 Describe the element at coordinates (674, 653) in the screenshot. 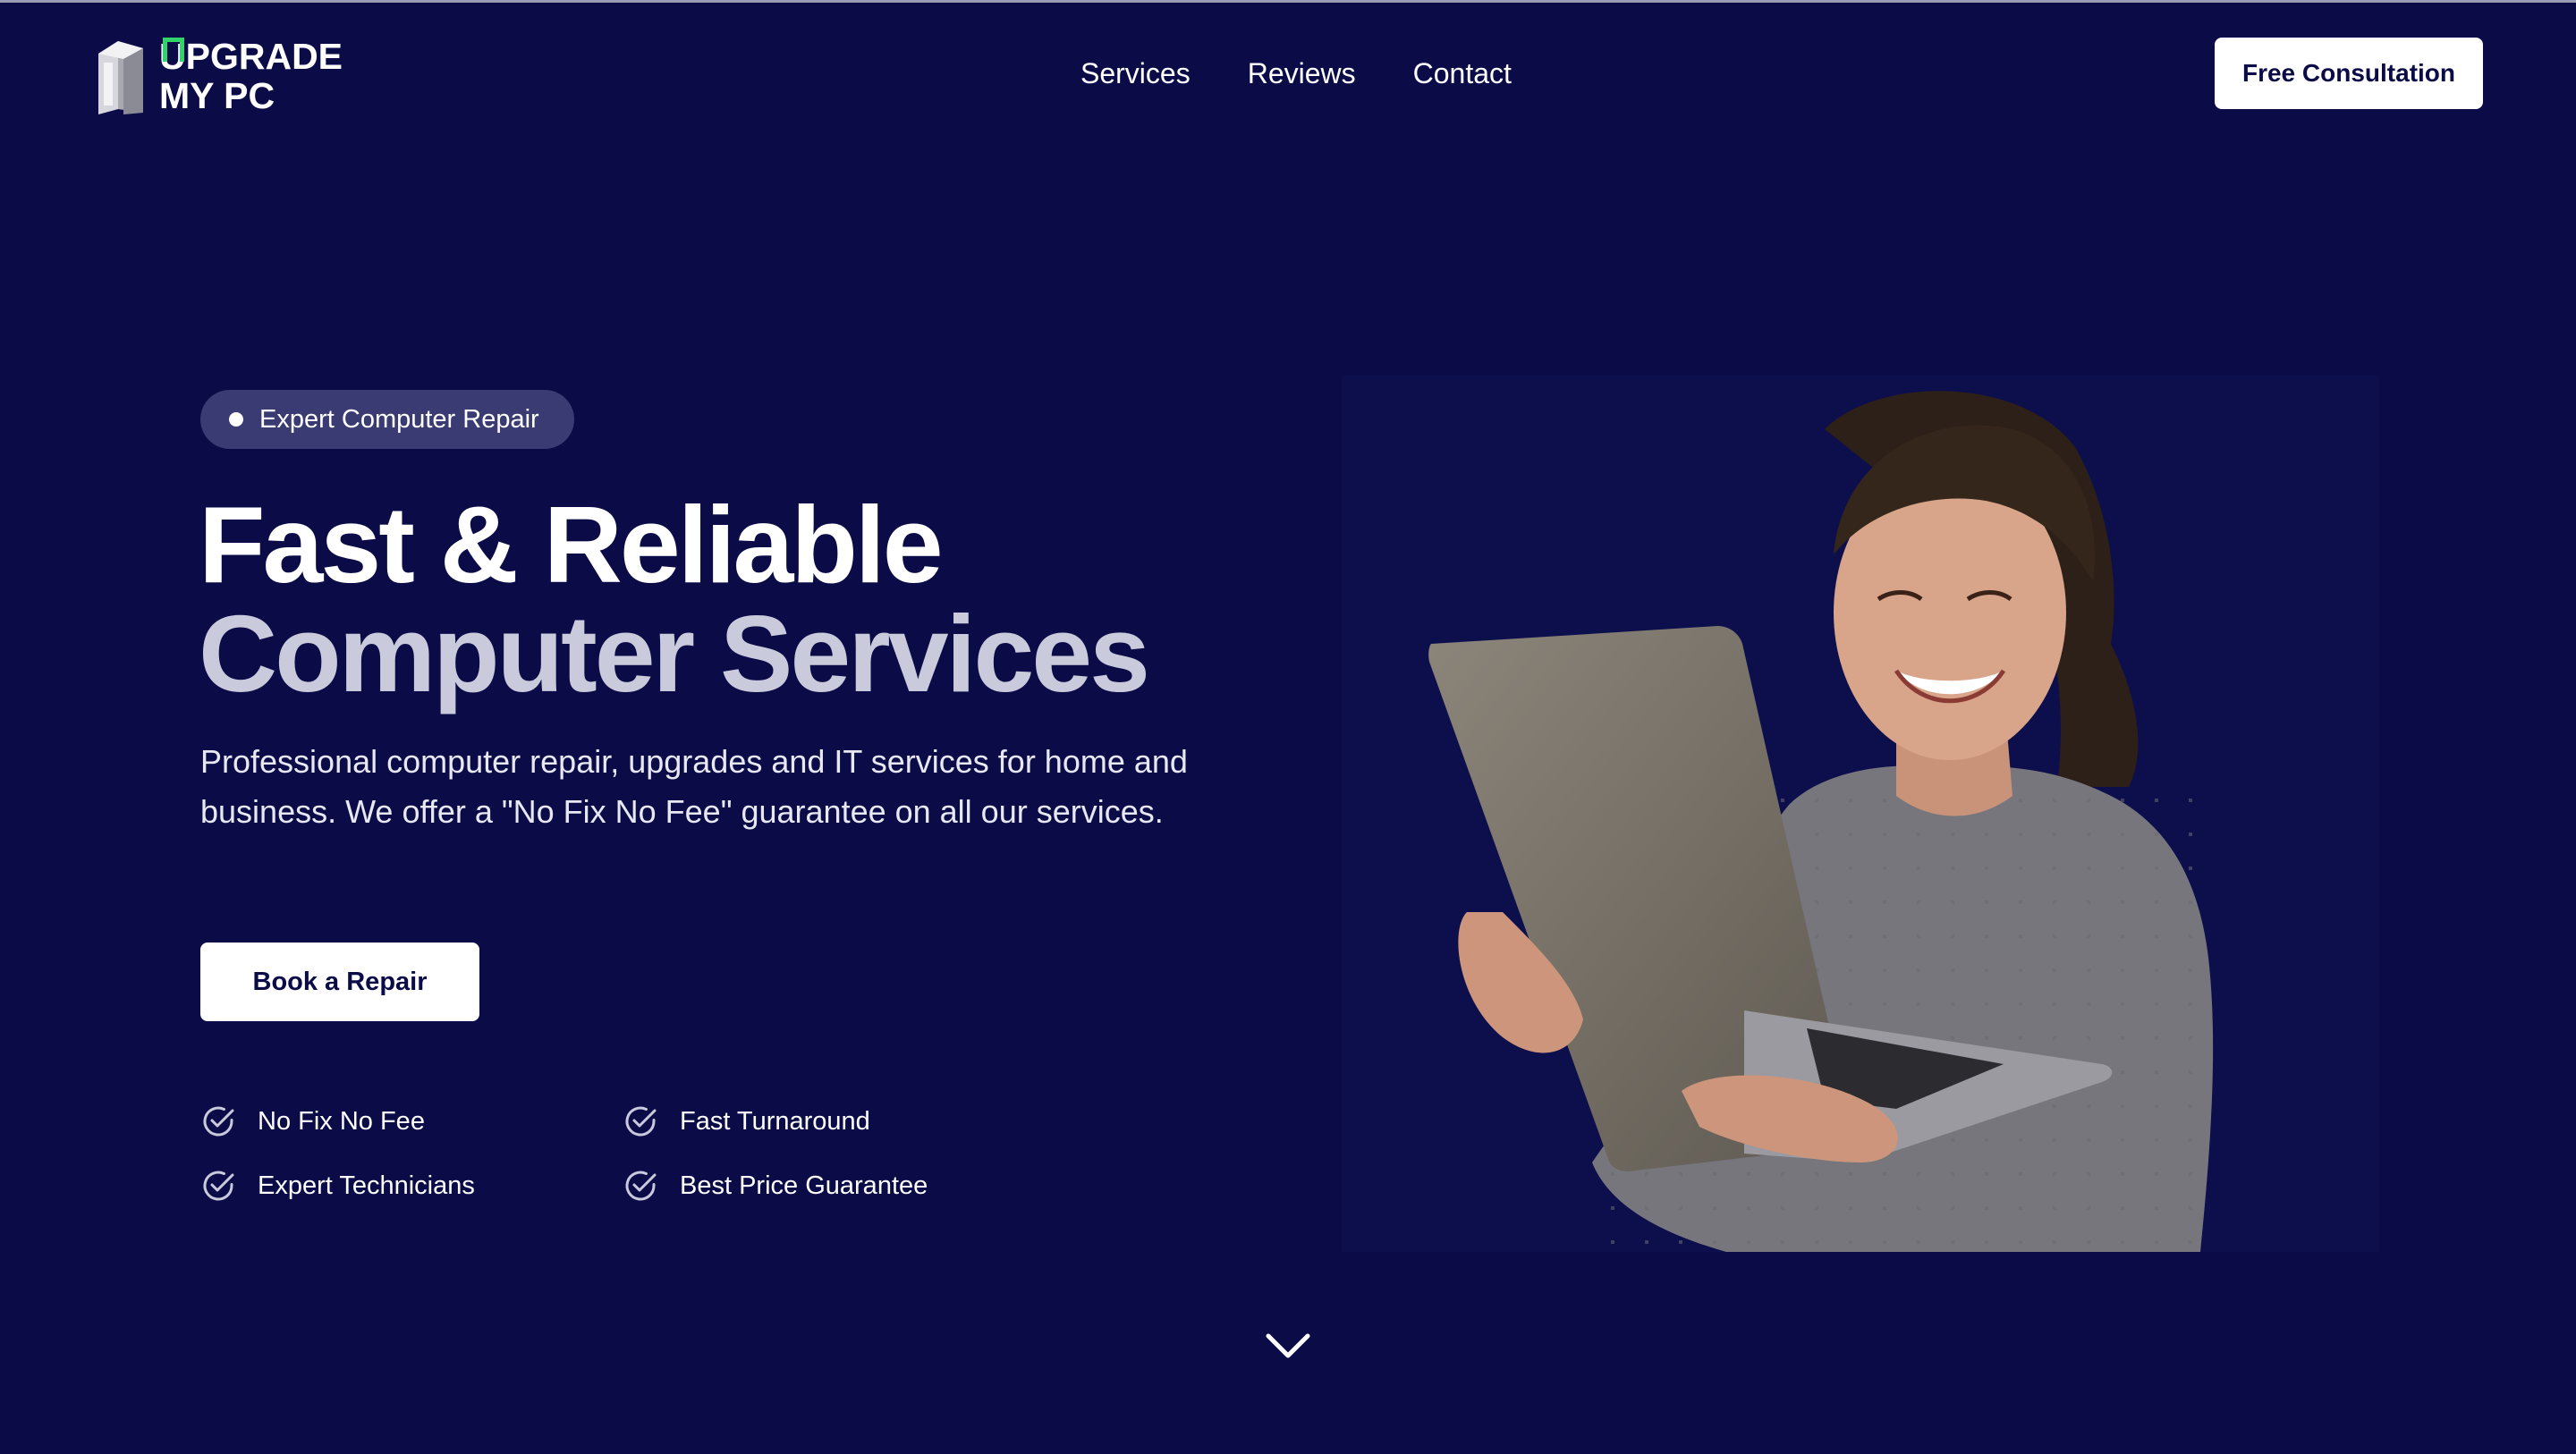

I see `hero-title-line2: Computer Services` at that location.